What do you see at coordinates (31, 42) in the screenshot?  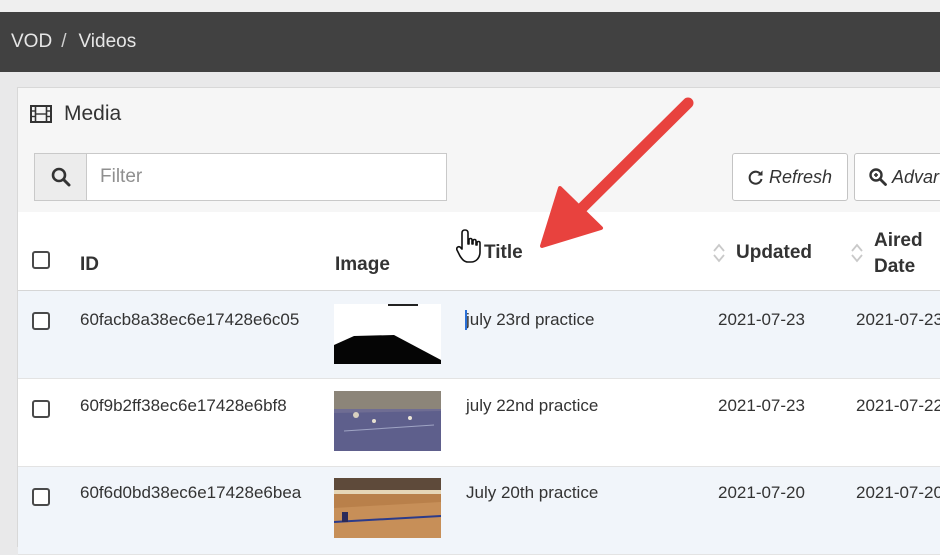 I see `breadcrumb-root: VOD` at bounding box center [31, 42].